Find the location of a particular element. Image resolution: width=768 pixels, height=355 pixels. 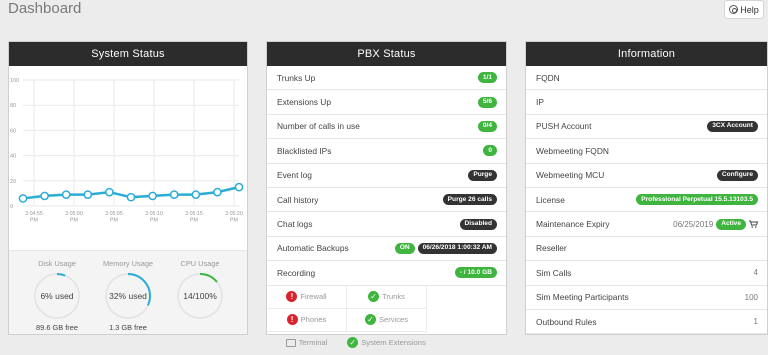

info-value: 06/25/2019 is located at coordinates (693, 224).